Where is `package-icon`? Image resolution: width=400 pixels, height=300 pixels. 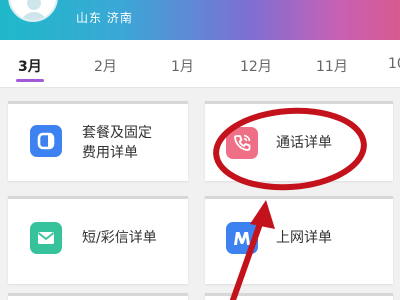
package-icon is located at coordinates (46, 141).